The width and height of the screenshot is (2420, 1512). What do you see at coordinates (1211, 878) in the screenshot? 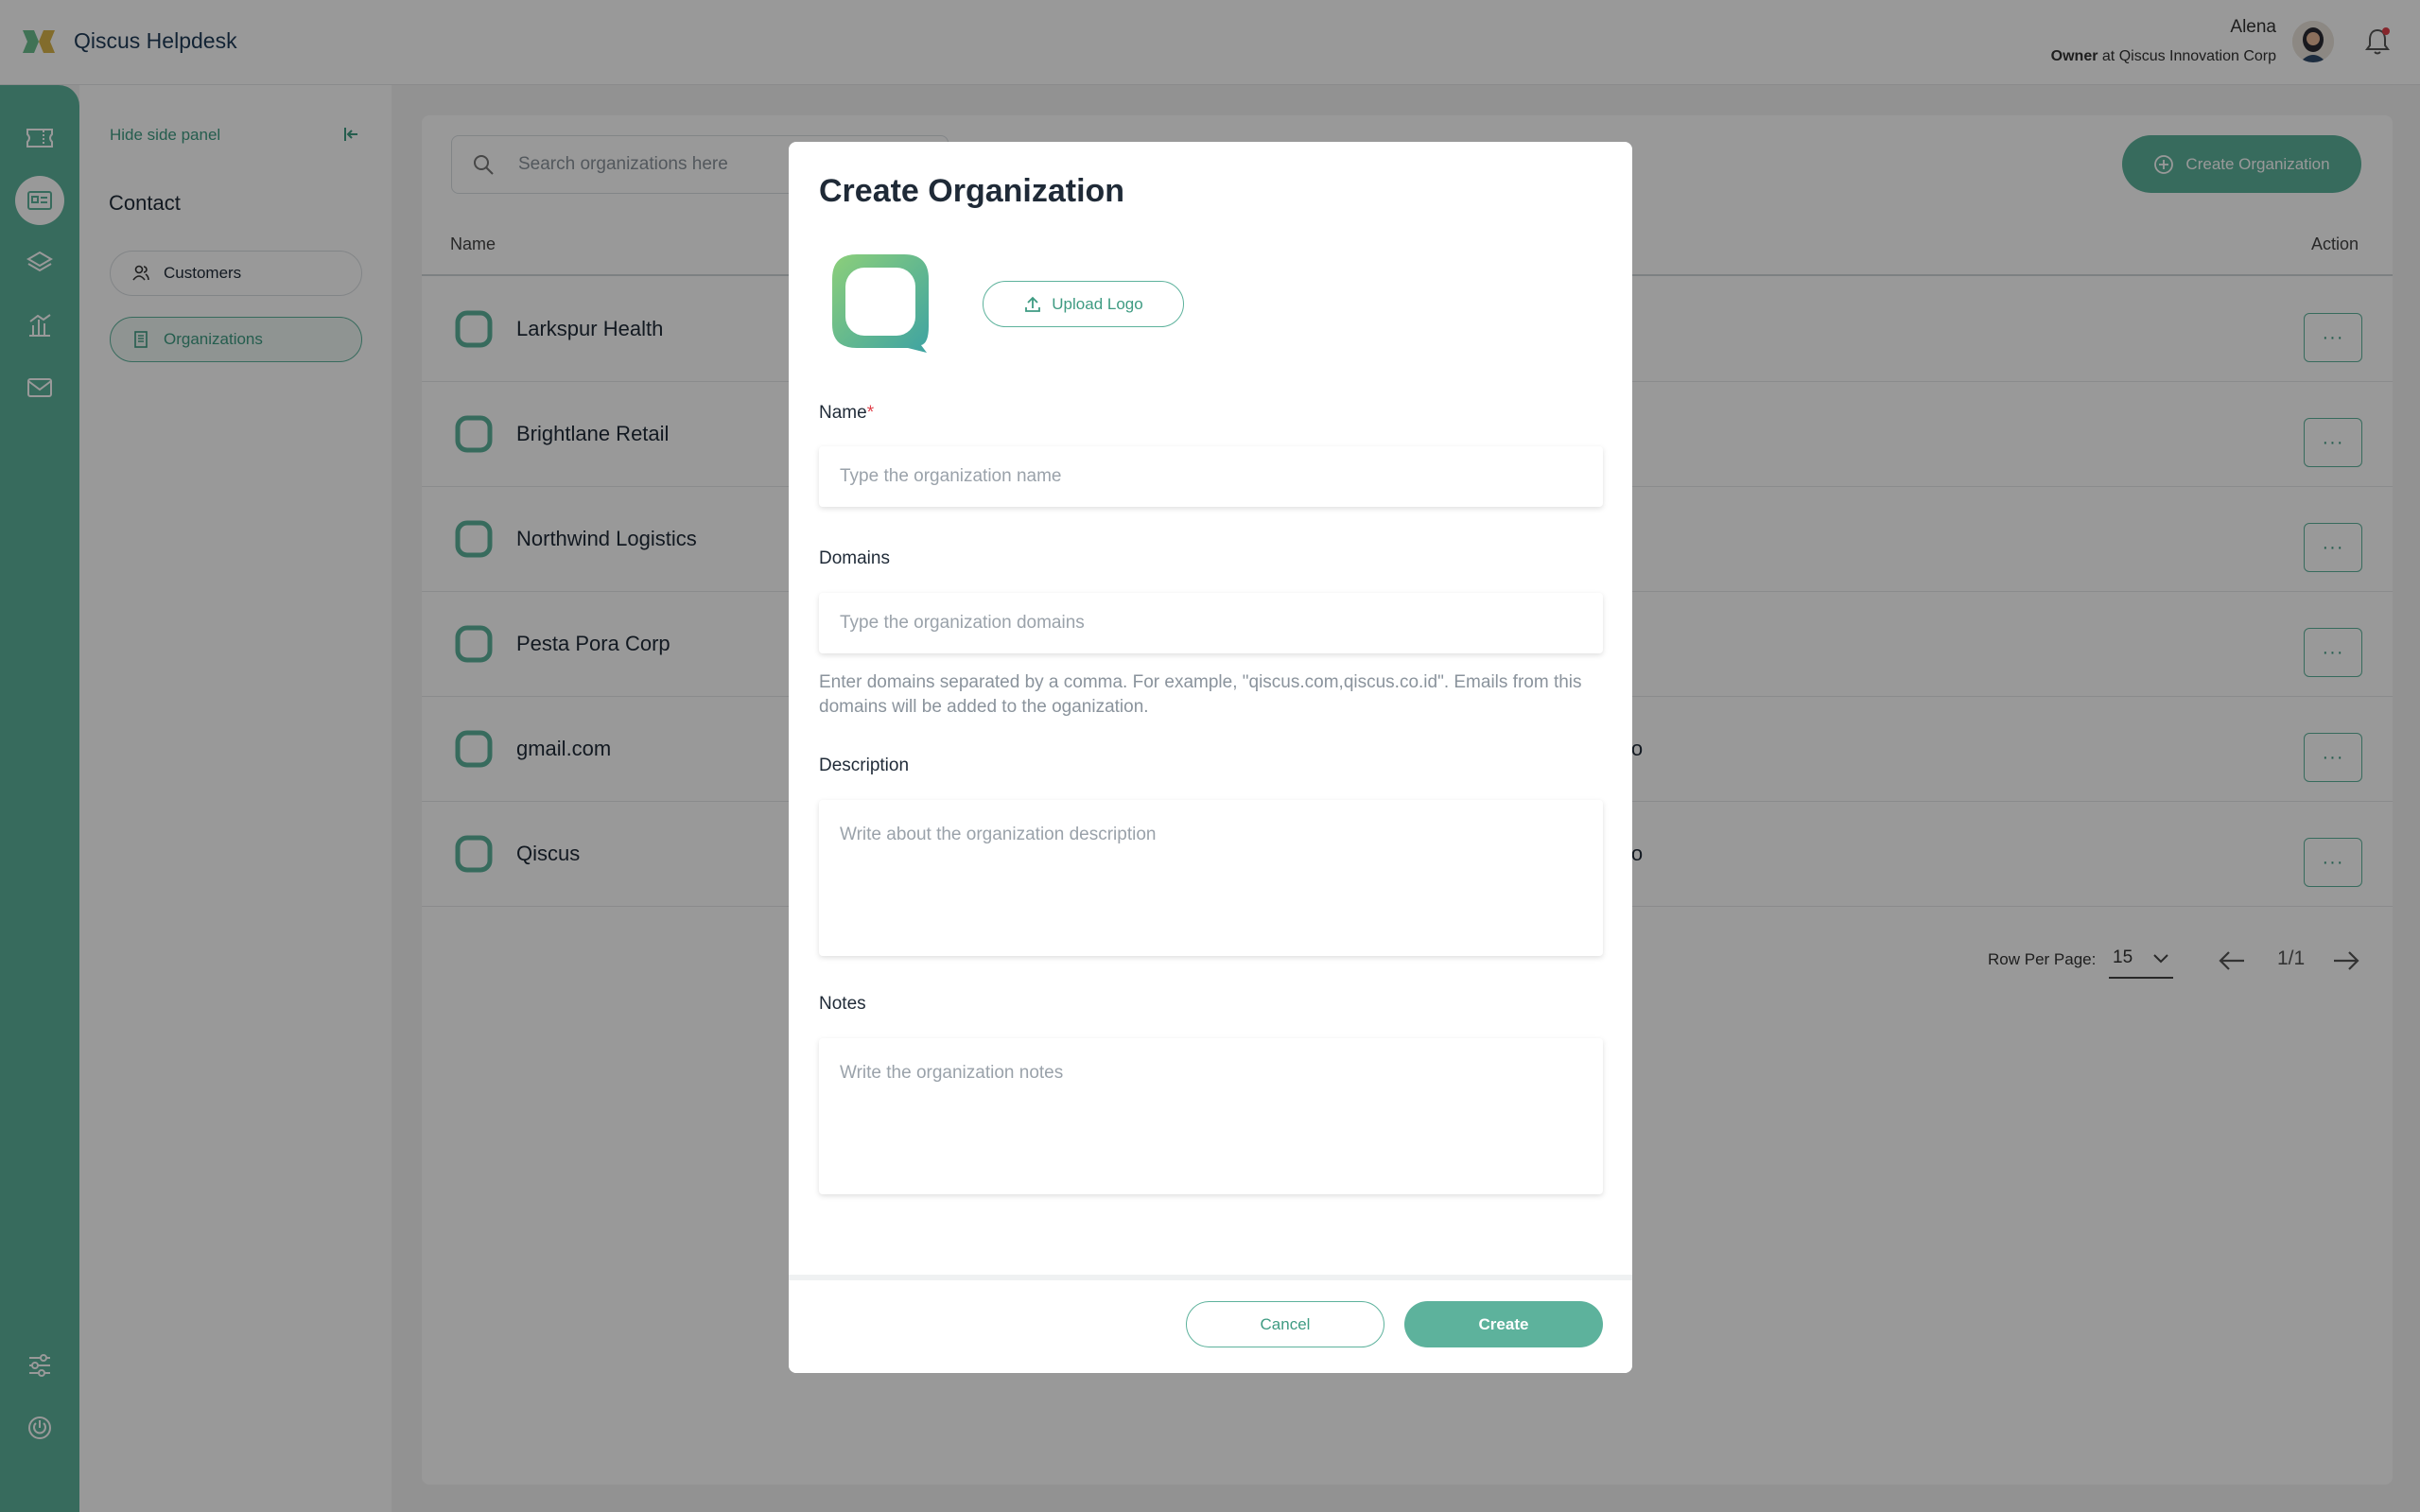
I see `organization-description-field: Write about the organization description` at bounding box center [1211, 878].